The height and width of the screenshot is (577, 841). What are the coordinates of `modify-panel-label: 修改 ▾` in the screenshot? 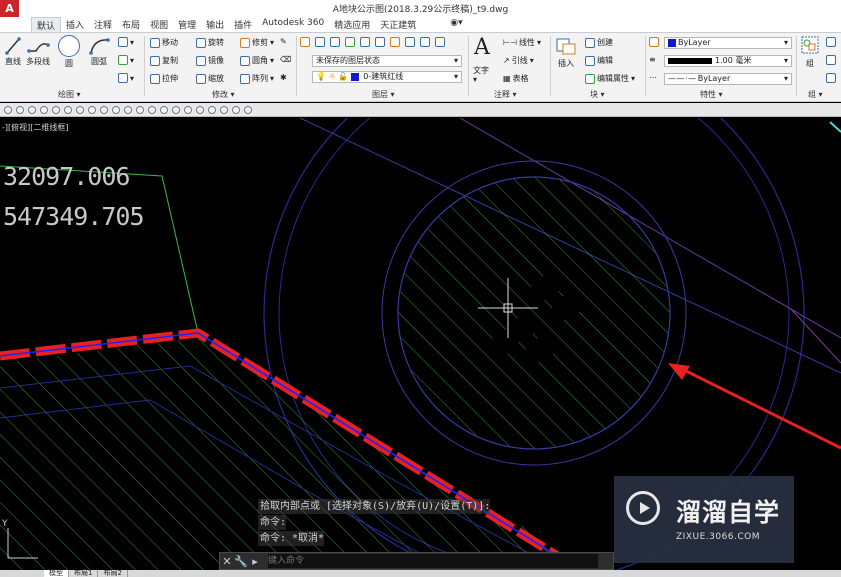 It's located at (223, 94).